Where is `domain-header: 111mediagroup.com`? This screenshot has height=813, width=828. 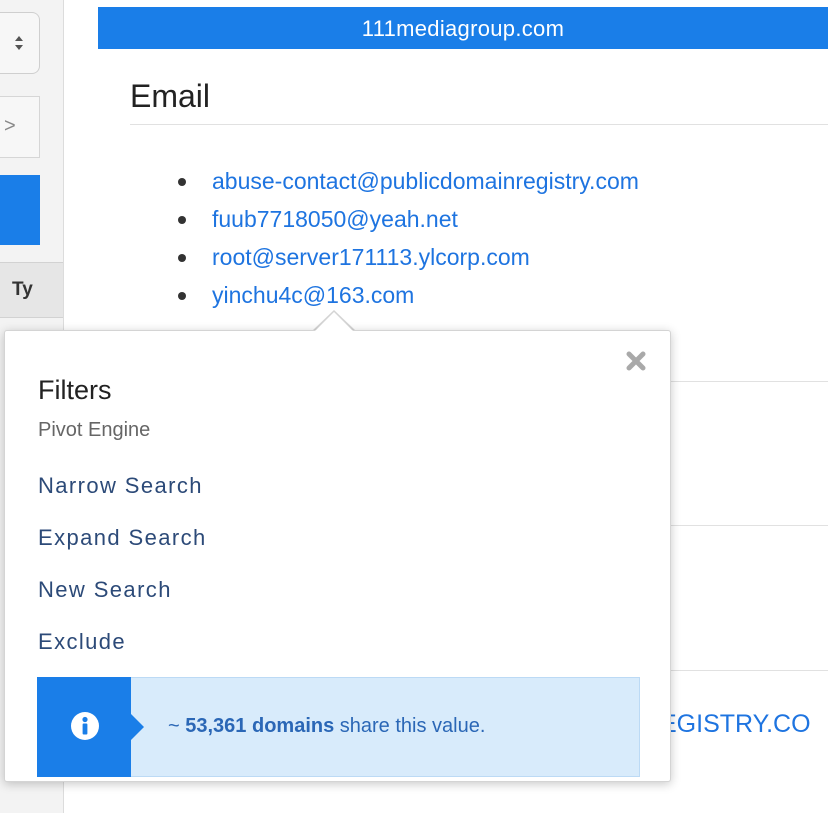
domain-header: 111mediagroup.com is located at coordinates (463, 28).